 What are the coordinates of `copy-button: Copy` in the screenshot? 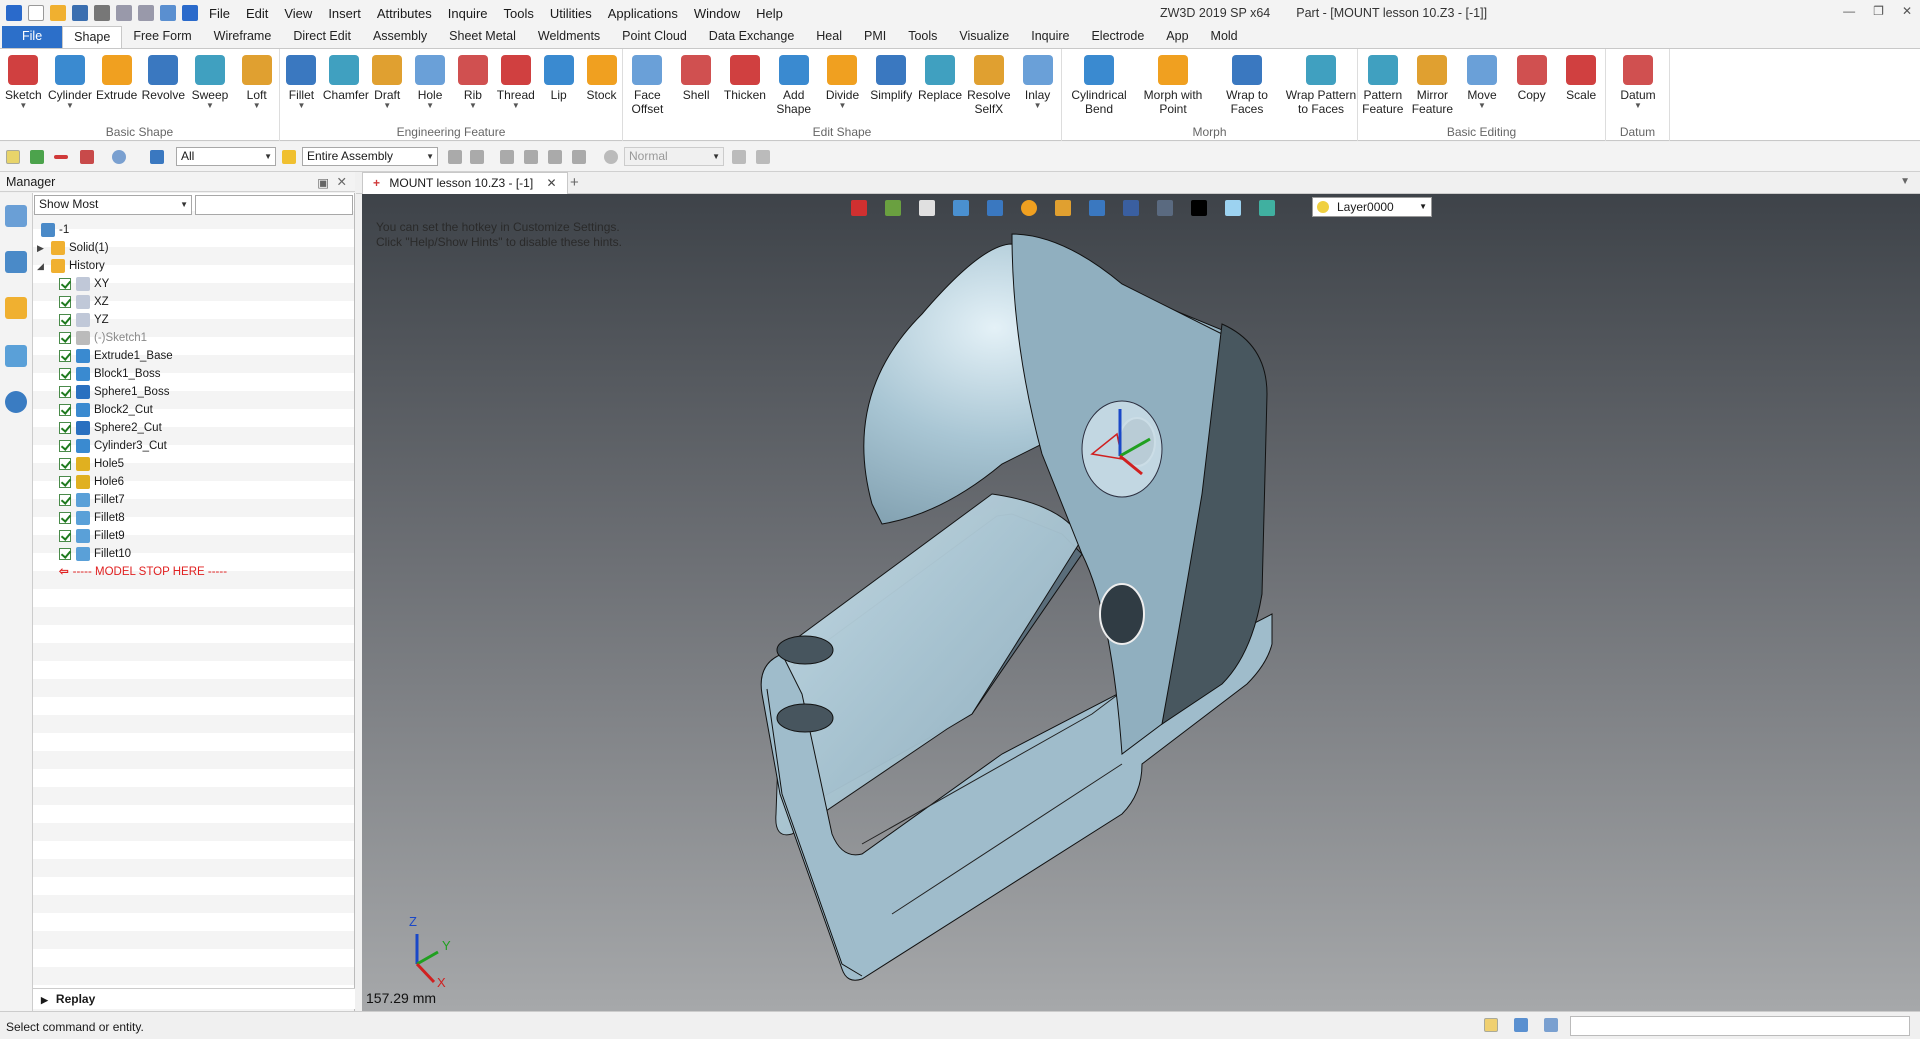 It's located at (1532, 78).